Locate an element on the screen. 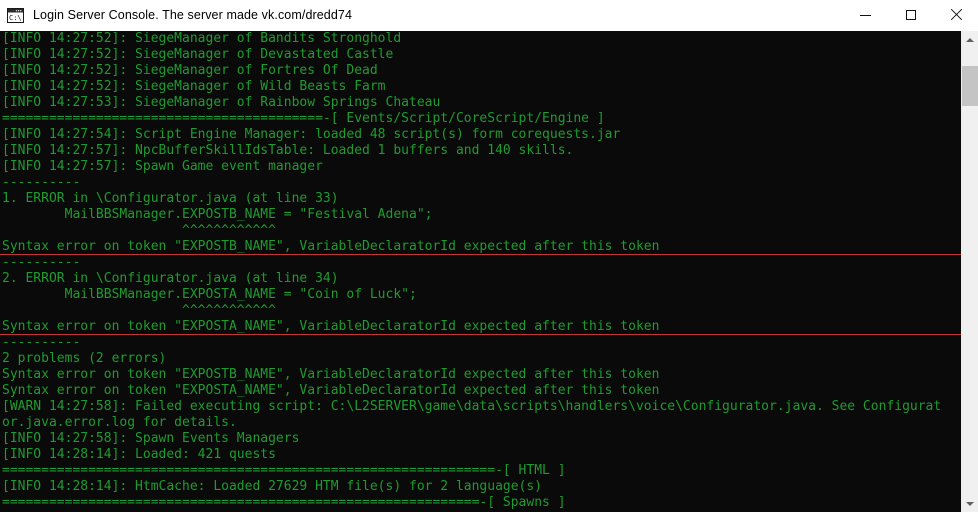 The height and width of the screenshot is (512, 978). window-controls is located at coordinates (910, 15).